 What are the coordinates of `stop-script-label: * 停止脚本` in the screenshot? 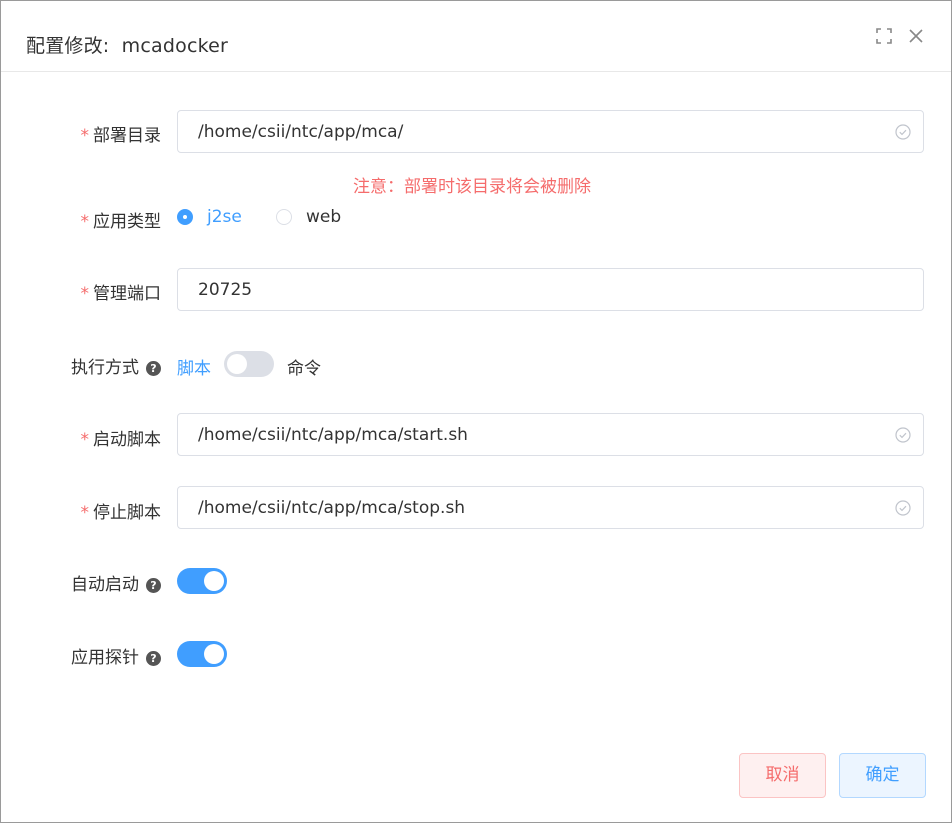 It's located at (121, 510).